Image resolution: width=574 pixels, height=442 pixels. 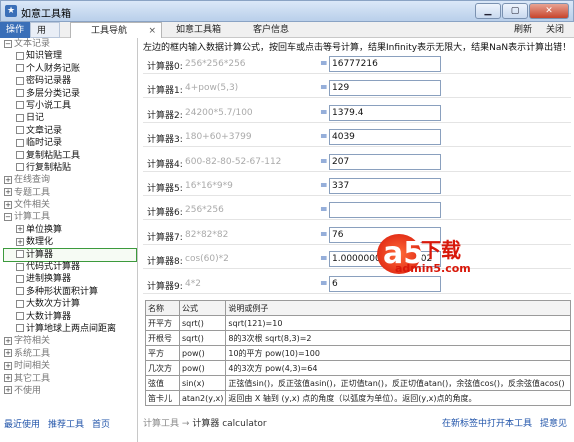 I want to click on formula-input: 600-82-80-52-67-112, so click(x=254, y=162).